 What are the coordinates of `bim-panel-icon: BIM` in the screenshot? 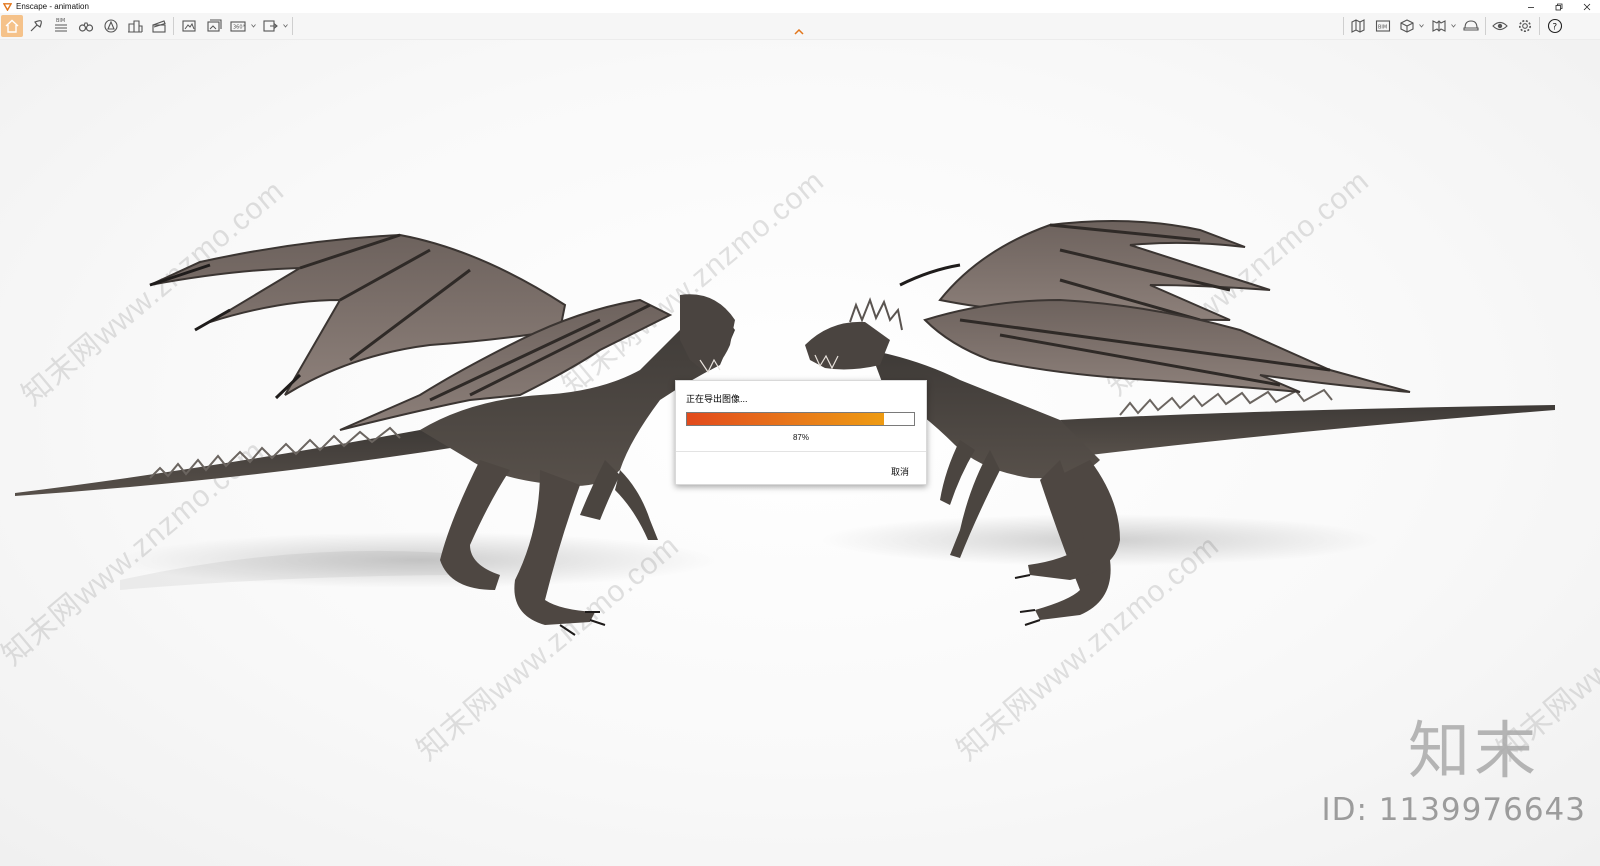 It's located at (1383, 26).